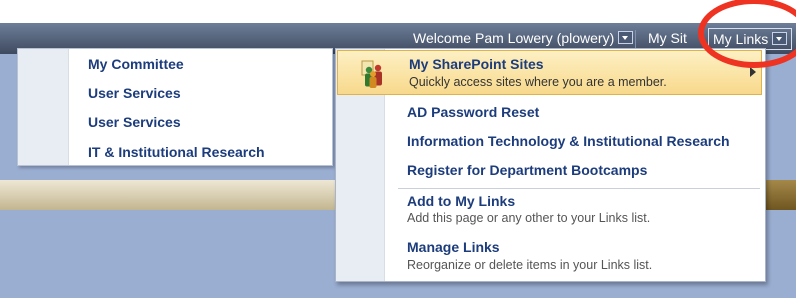  I want to click on menu-gutter, so click(43, 107).